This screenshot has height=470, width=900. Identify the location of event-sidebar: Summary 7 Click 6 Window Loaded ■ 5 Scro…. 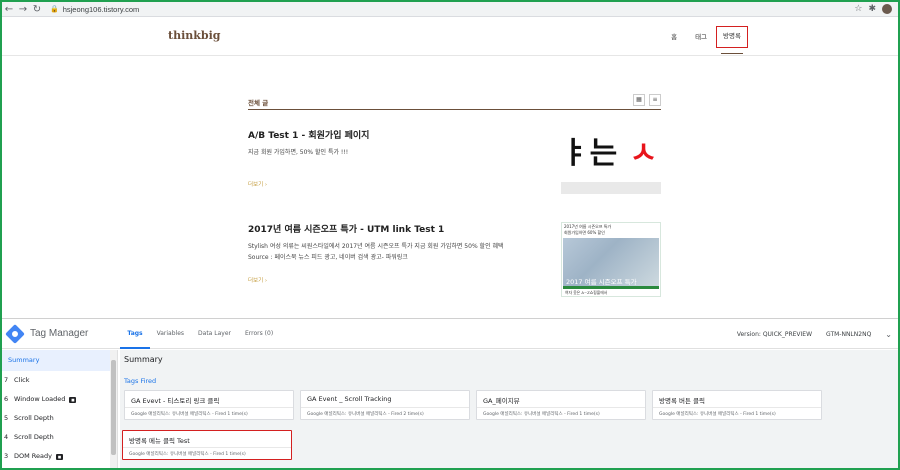
(60, 409).